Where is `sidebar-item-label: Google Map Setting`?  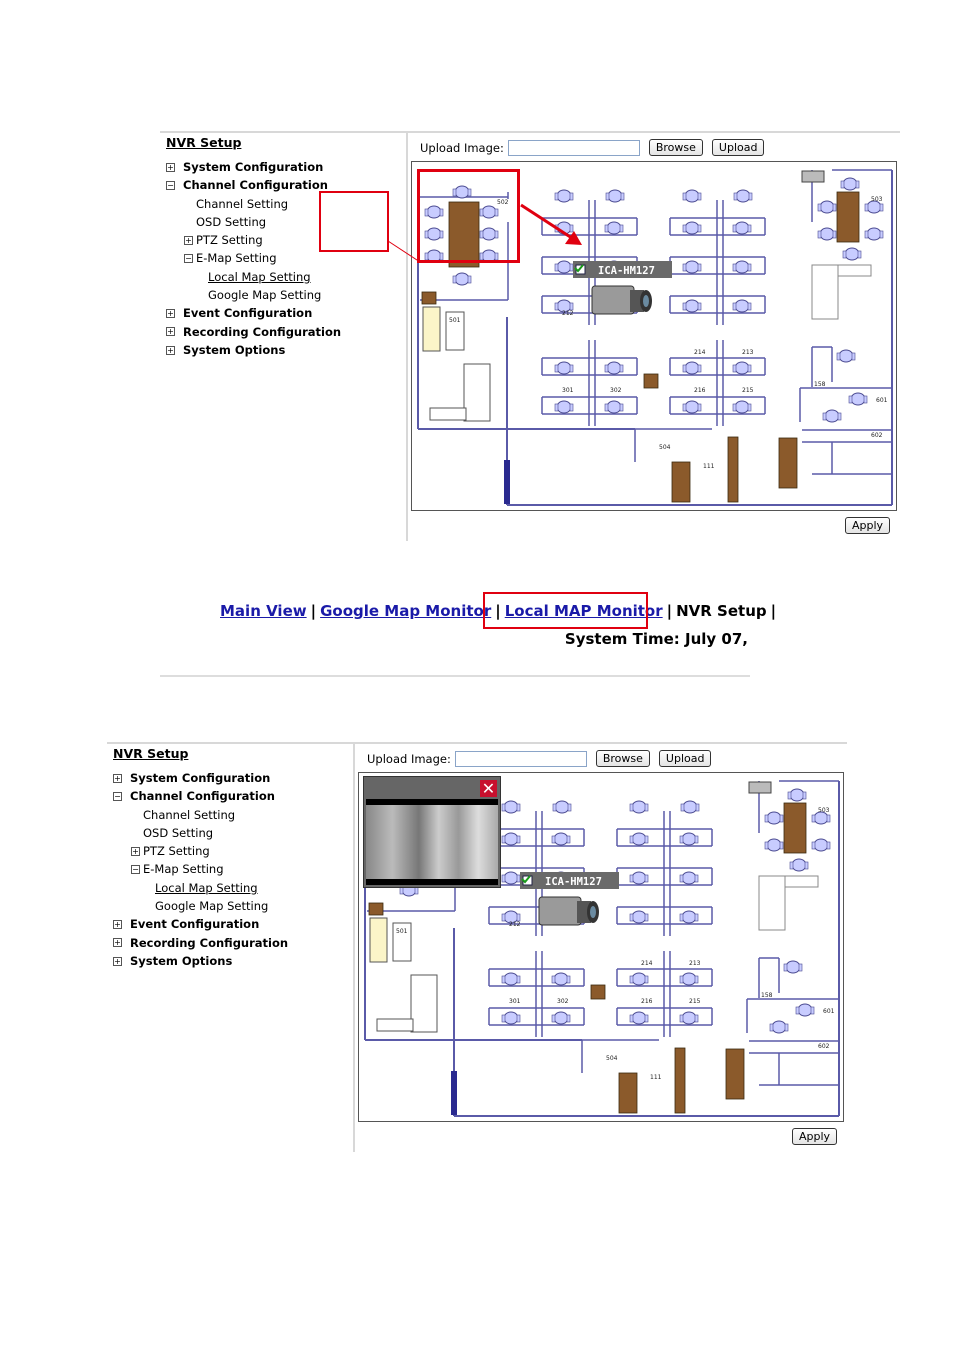
sidebar-item-label: Google Map Setting is located at coordinates (212, 906).